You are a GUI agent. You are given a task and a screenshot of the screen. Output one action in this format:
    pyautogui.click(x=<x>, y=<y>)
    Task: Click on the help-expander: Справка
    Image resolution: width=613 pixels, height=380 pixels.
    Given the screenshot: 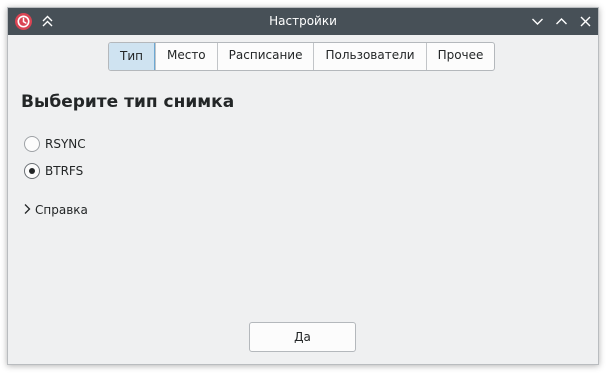 What is the action you would take?
    pyautogui.click(x=55, y=209)
    